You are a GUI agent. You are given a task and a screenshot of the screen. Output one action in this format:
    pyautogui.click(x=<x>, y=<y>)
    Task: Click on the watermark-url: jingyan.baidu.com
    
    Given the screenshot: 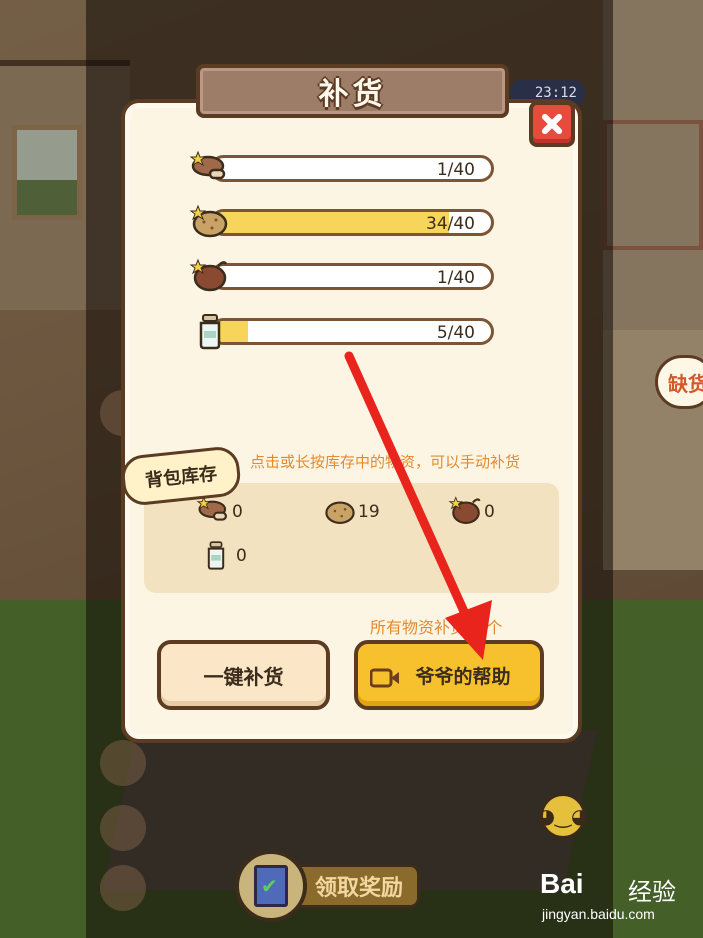 What is the action you would take?
    pyautogui.click(x=598, y=914)
    